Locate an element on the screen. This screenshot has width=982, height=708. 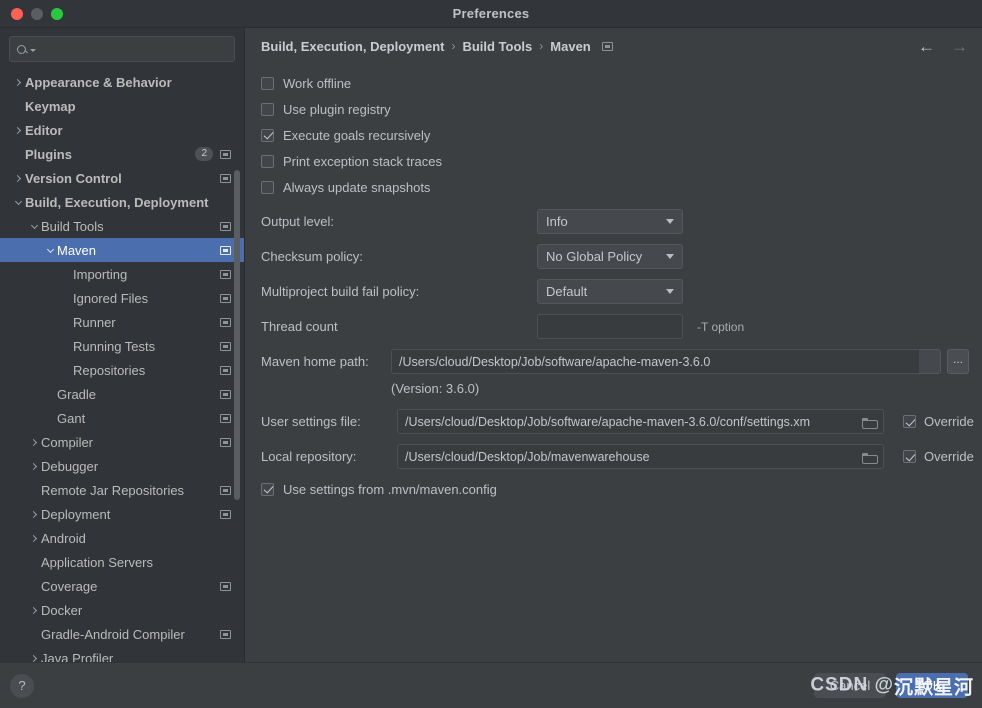
sidebar-item-remote-jar-repositories: Remote Jar Repositories is located at coordinates (122, 490).